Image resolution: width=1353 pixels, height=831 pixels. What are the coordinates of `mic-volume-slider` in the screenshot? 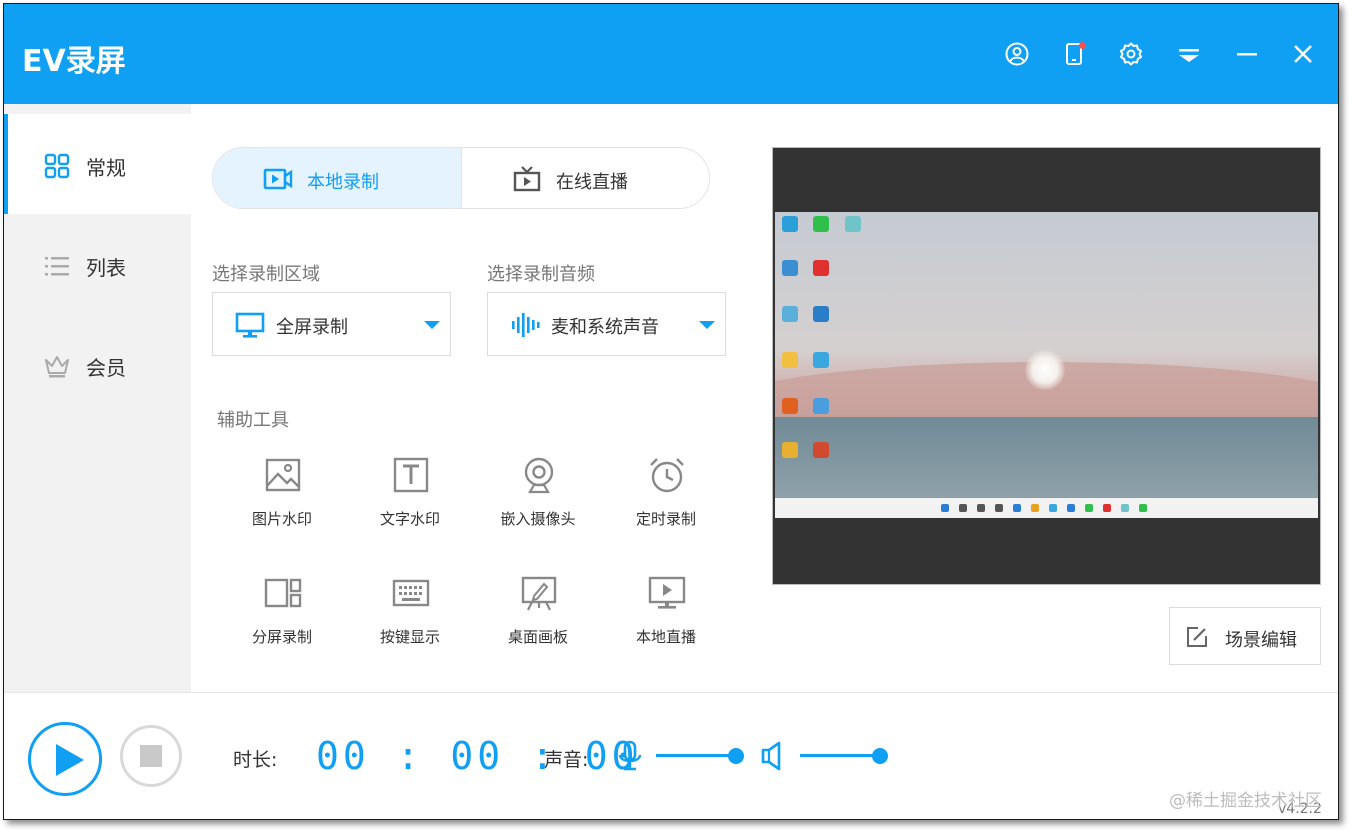 It's located at (700, 756).